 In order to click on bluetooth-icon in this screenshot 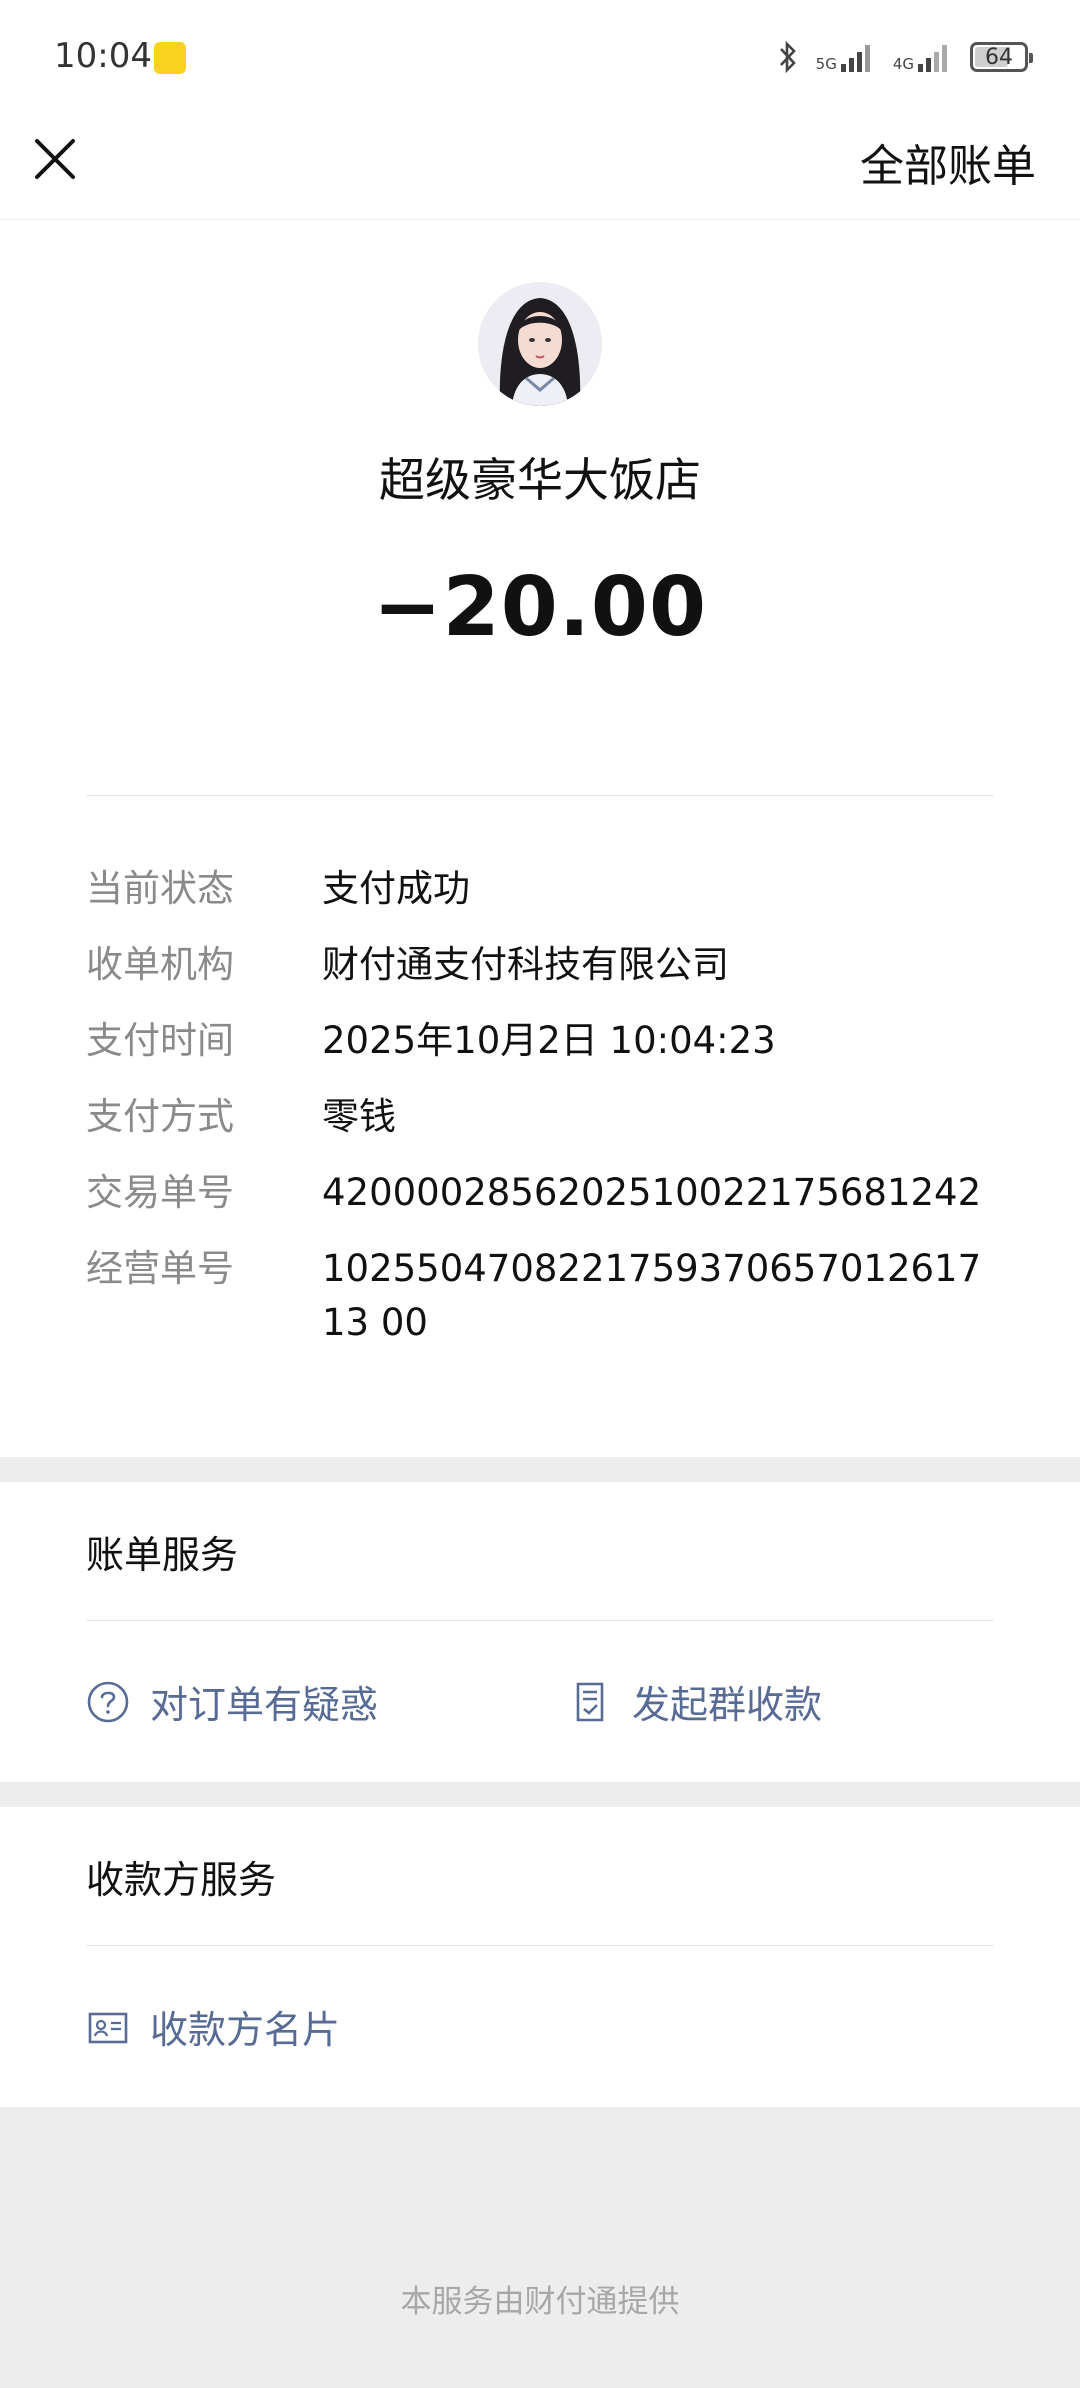, I will do `click(788, 57)`.